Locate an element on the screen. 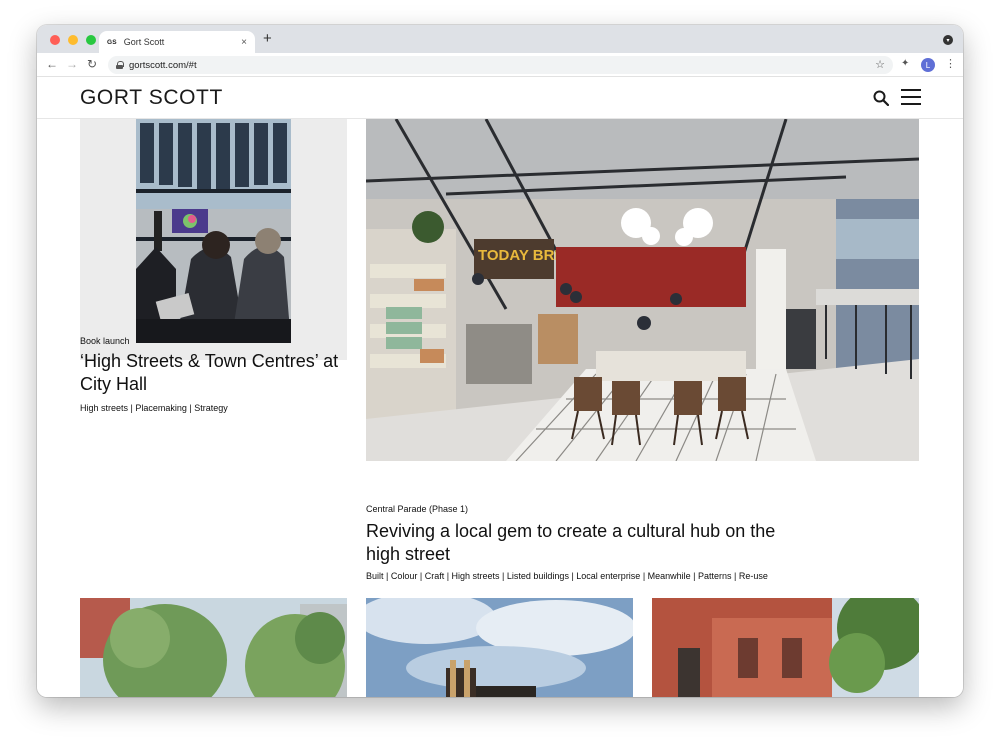 The width and height of the screenshot is (1000, 745). project-thumbnail-tower is located at coordinates (499, 647).